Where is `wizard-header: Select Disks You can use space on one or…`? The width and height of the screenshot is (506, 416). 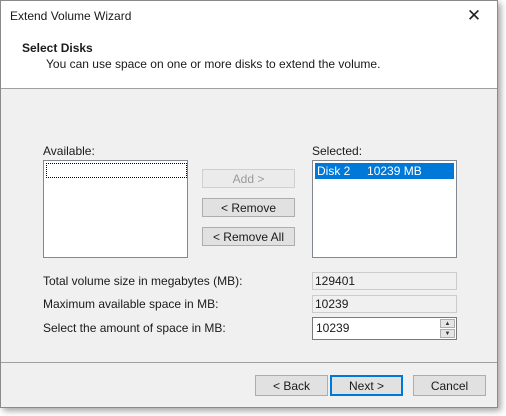
wizard-header: Select Disks You can use space on one or… is located at coordinates (249, 60).